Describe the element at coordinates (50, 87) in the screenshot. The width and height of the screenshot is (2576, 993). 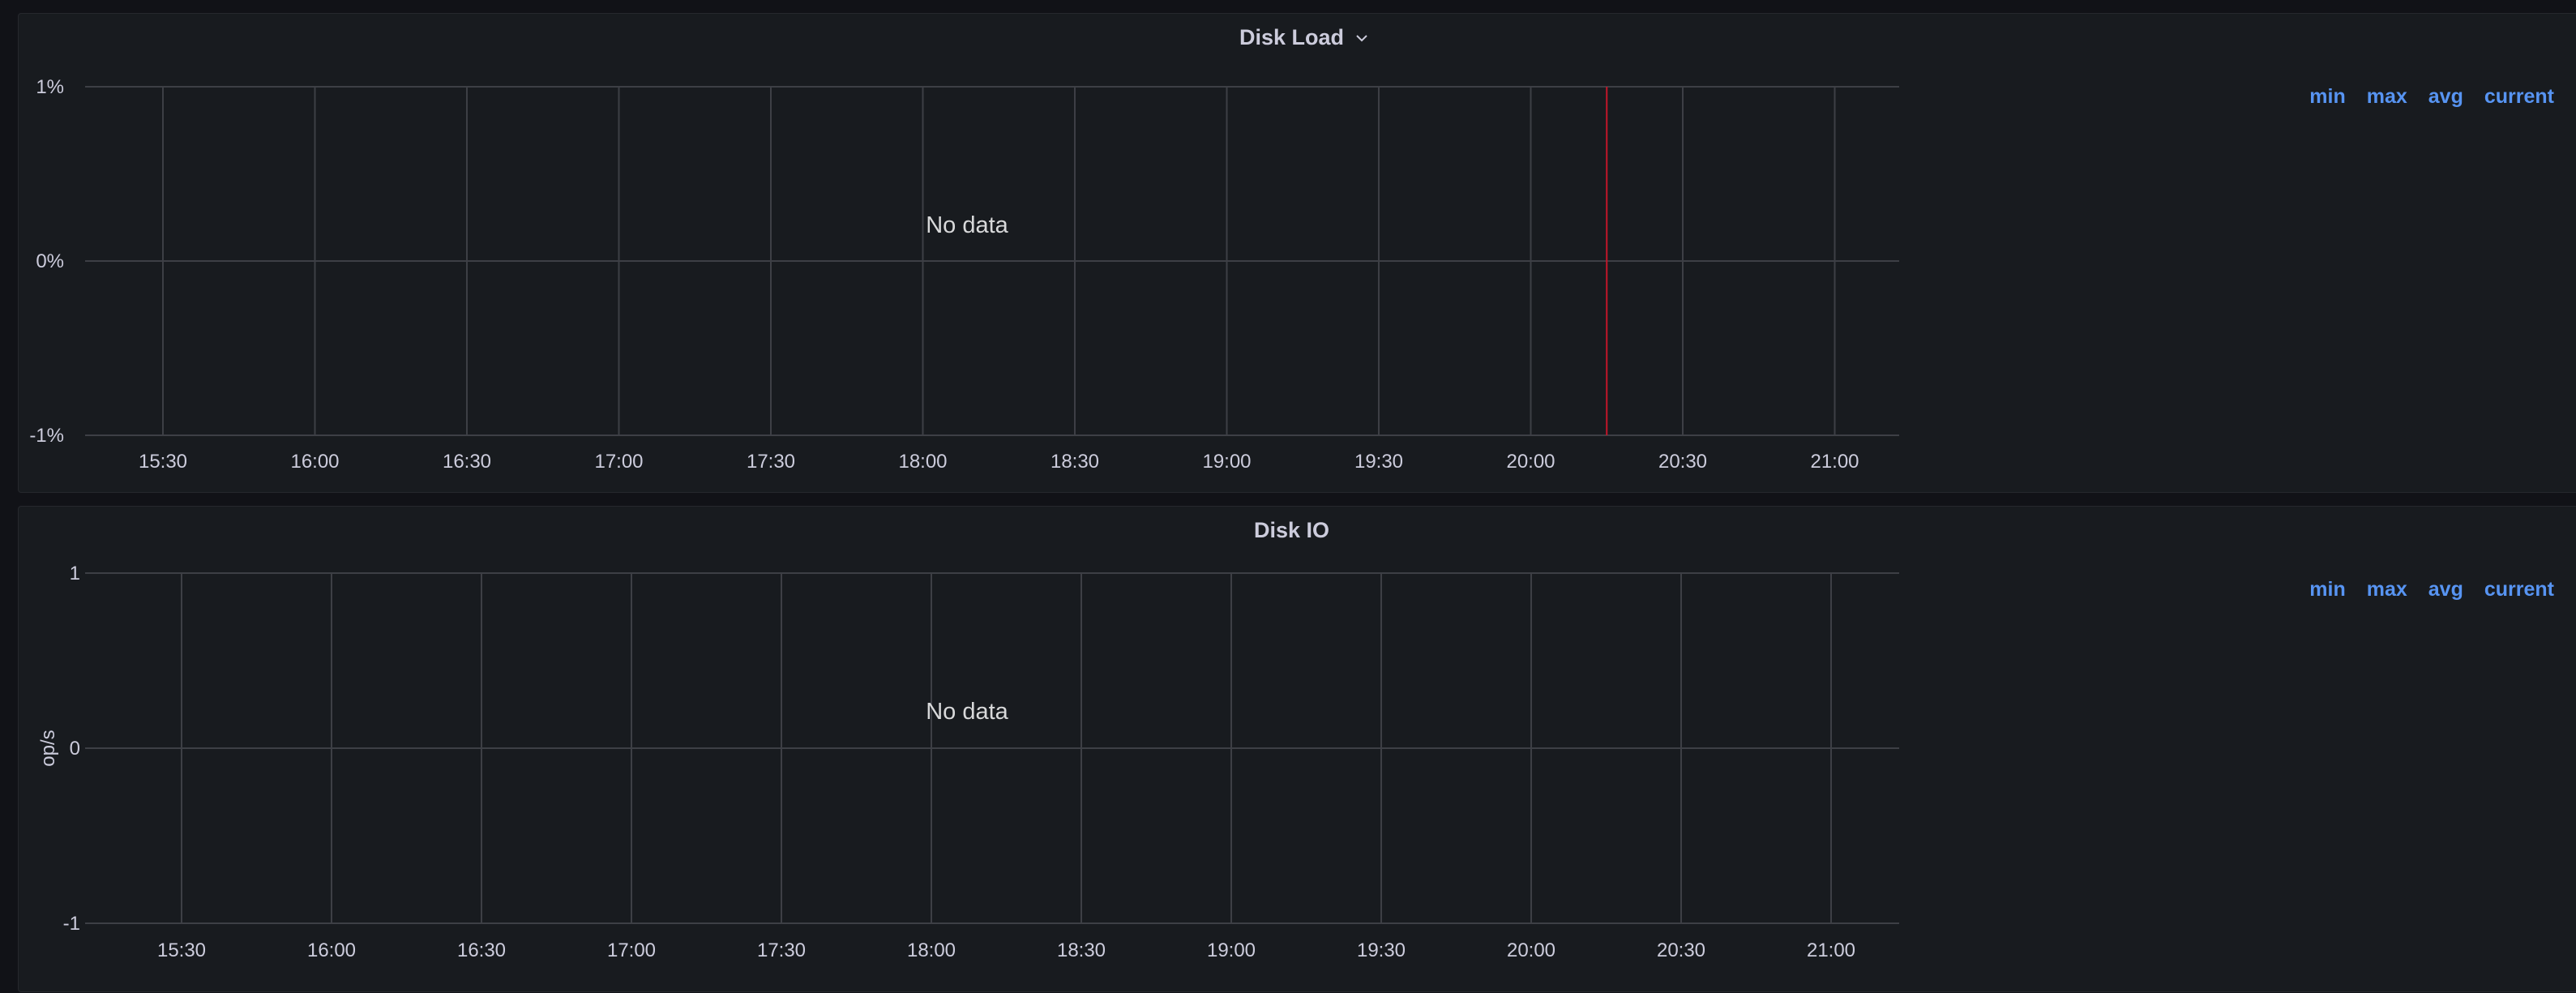
I see `y-tick-label: 1%` at that location.